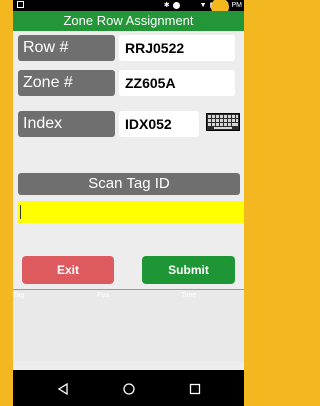 The height and width of the screenshot is (406, 320). Describe the element at coordinates (128, 8) in the screenshot. I see `status-bar: ✱ ▼ ▮ 1:11 PM` at that location.